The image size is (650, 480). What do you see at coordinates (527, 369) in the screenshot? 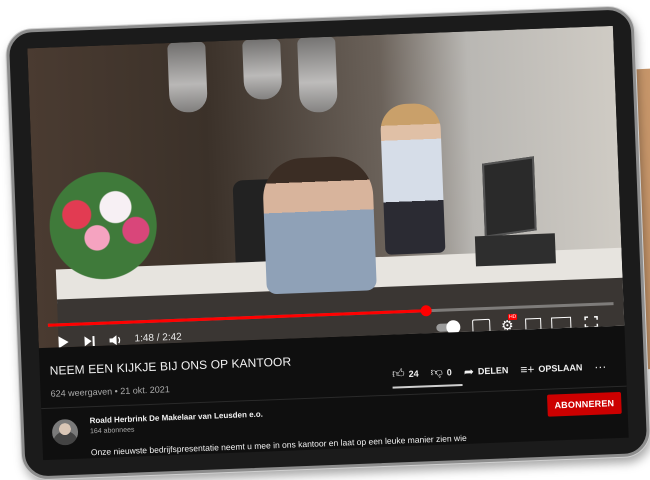
I see `save-icon: ≡+` at bounding box center [527, 369].